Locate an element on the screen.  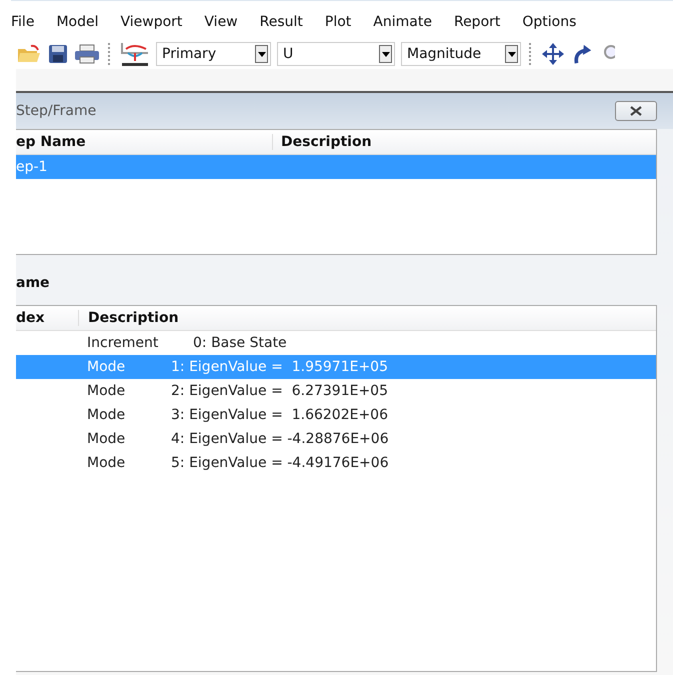
close-icon is located at coordinates (636, 111).